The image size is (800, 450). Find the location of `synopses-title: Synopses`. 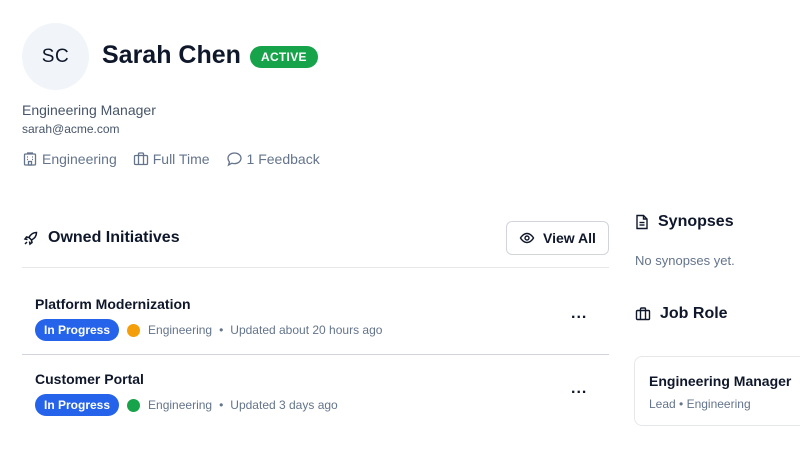

synopses-title: Synopses is located at coordinates (696, 221).